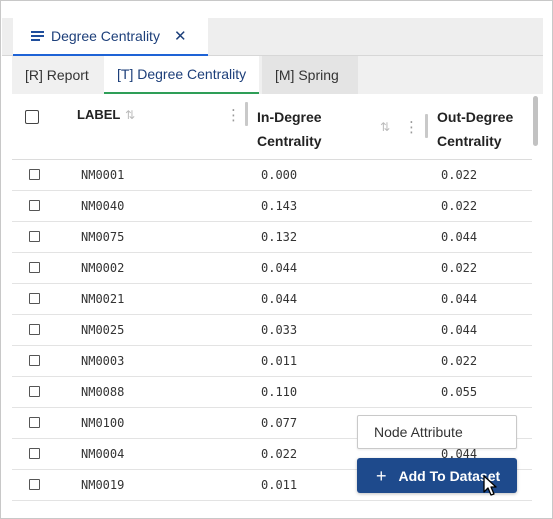  I want to click on tab-spring-label: [M] Spring, so click(307, 75).